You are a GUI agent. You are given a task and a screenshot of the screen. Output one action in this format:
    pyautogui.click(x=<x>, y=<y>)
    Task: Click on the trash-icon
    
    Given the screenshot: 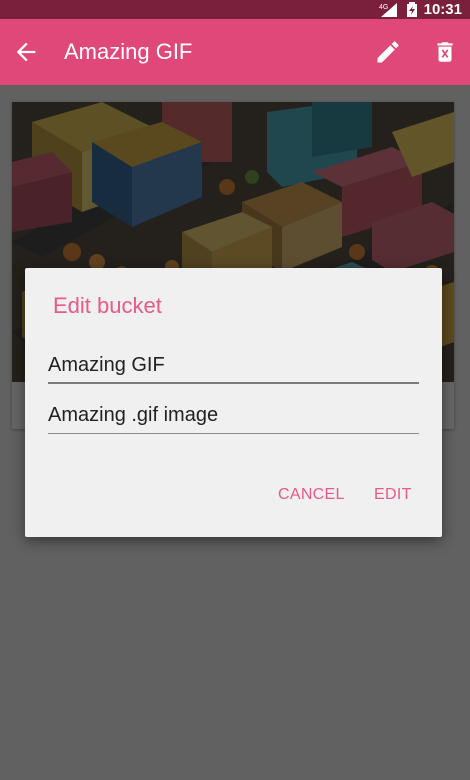 What is the action you would take?
    pyautogui.click(x=445, y=52)
    